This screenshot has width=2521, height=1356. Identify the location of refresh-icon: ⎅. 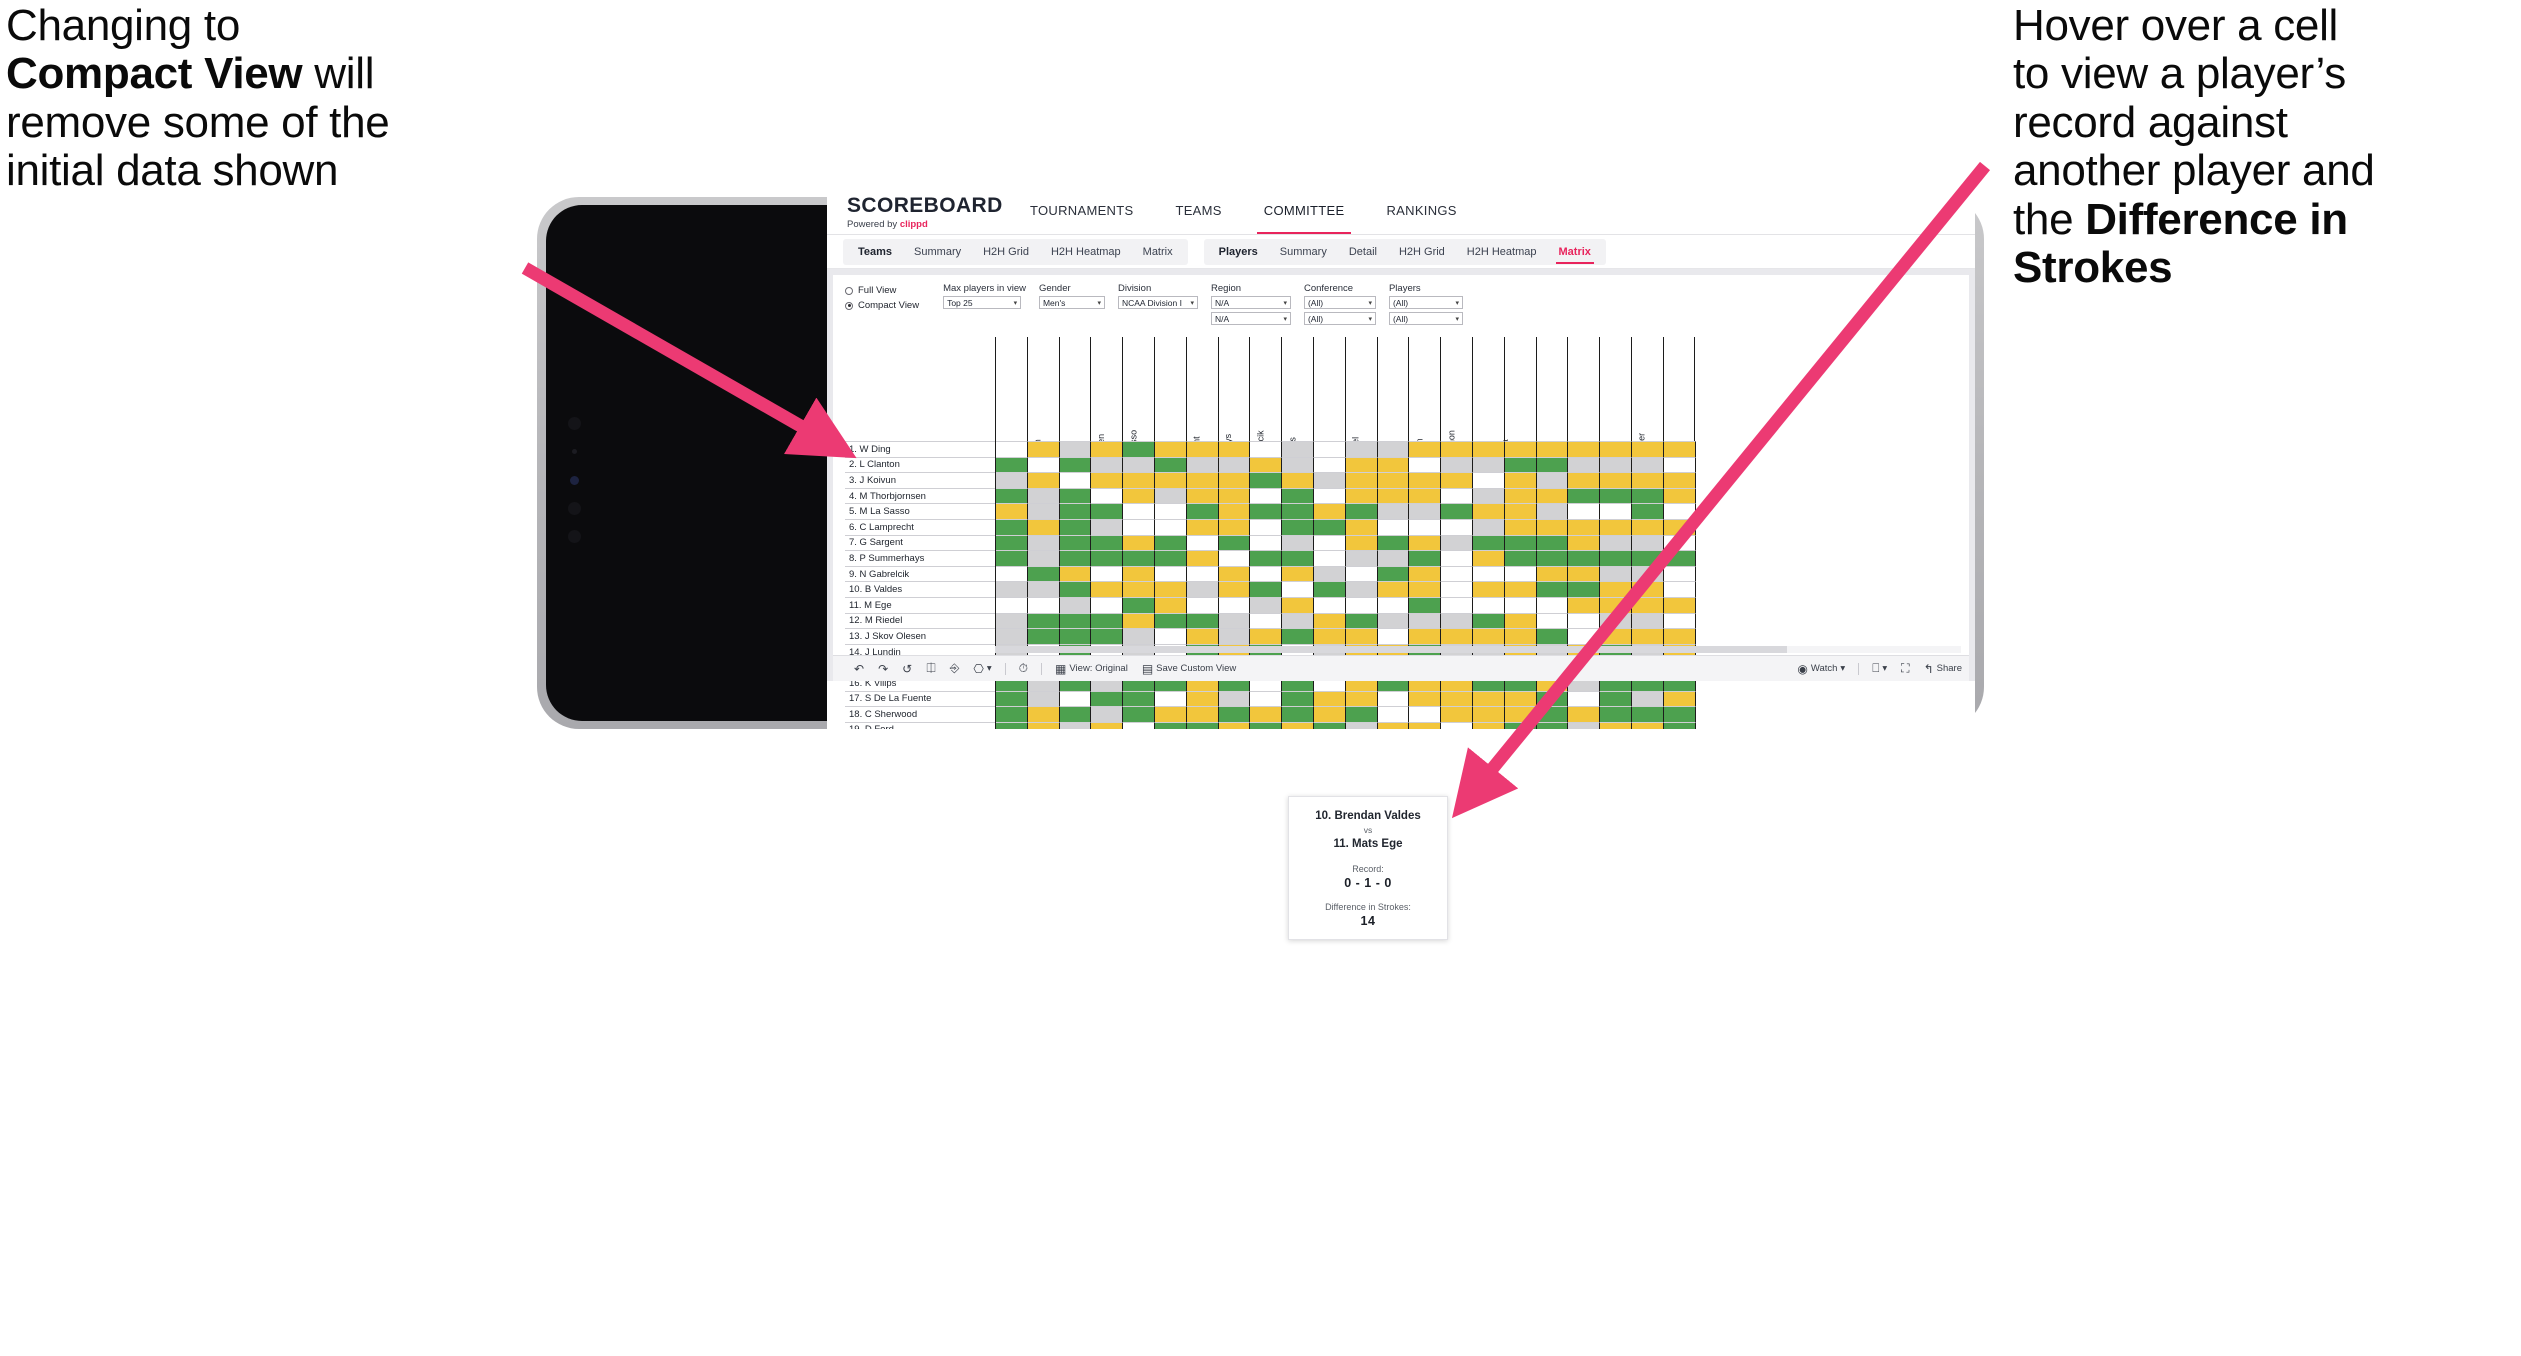
(931, 668).